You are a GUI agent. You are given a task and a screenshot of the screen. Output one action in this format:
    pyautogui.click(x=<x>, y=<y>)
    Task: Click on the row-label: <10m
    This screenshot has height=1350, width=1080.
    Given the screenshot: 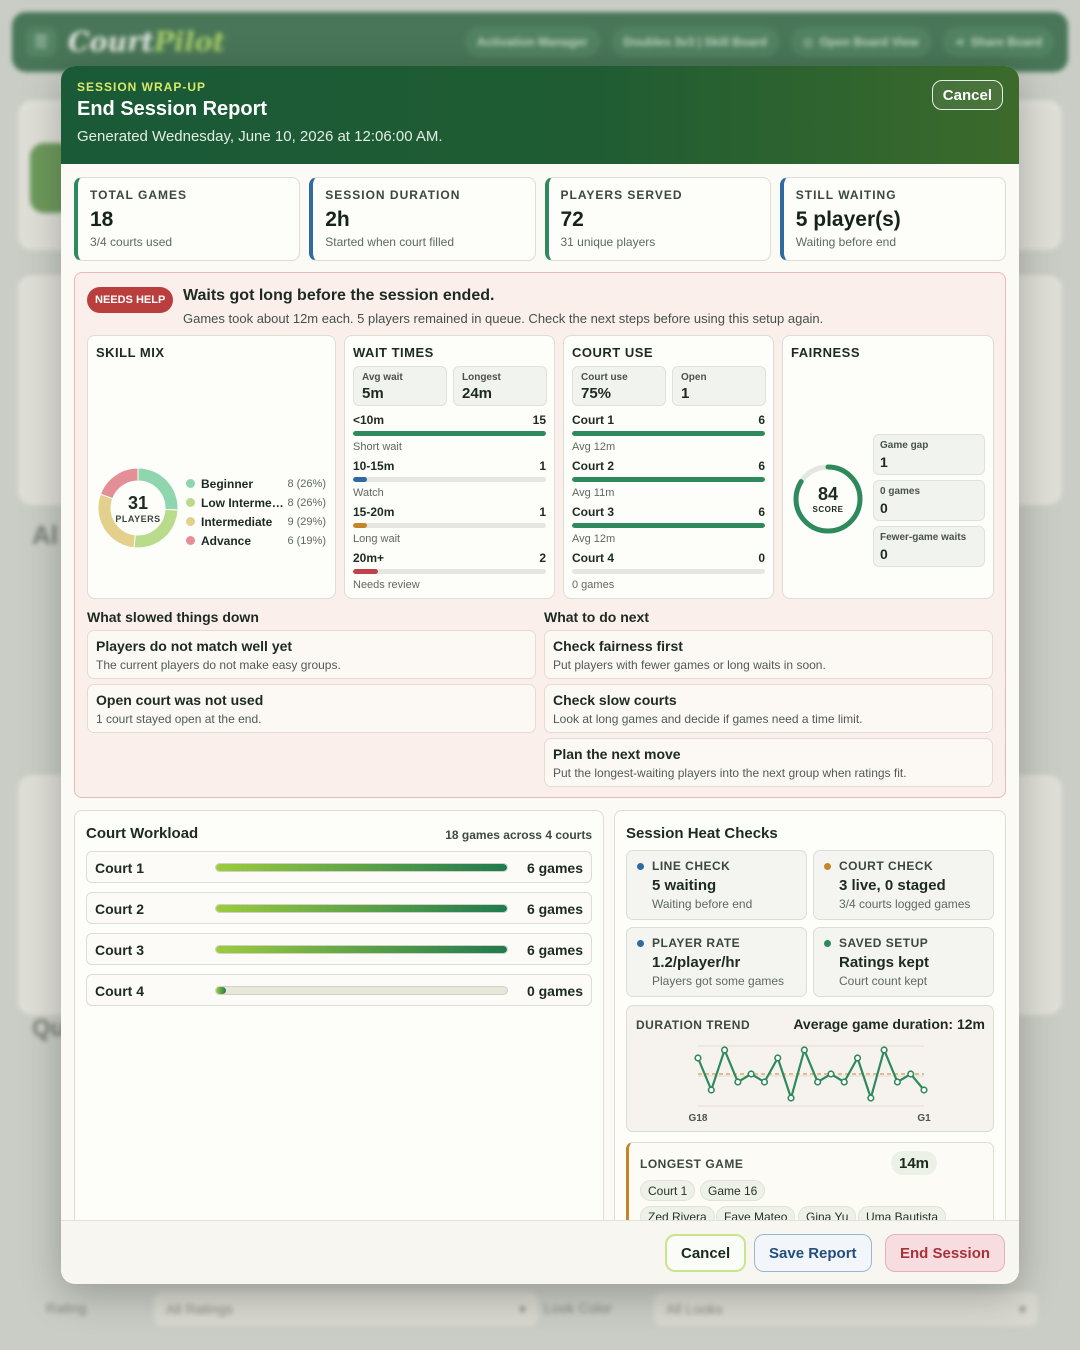 What is the action you would take?
    pyautogui.click(x=369, y=420)
    